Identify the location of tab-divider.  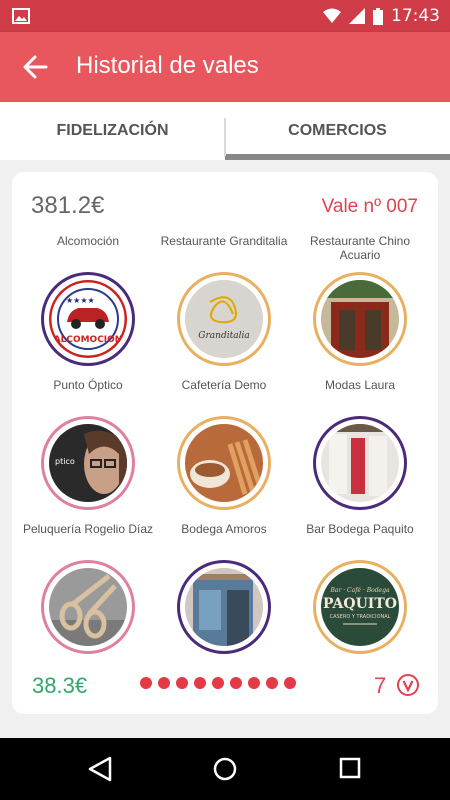
(225, 137).